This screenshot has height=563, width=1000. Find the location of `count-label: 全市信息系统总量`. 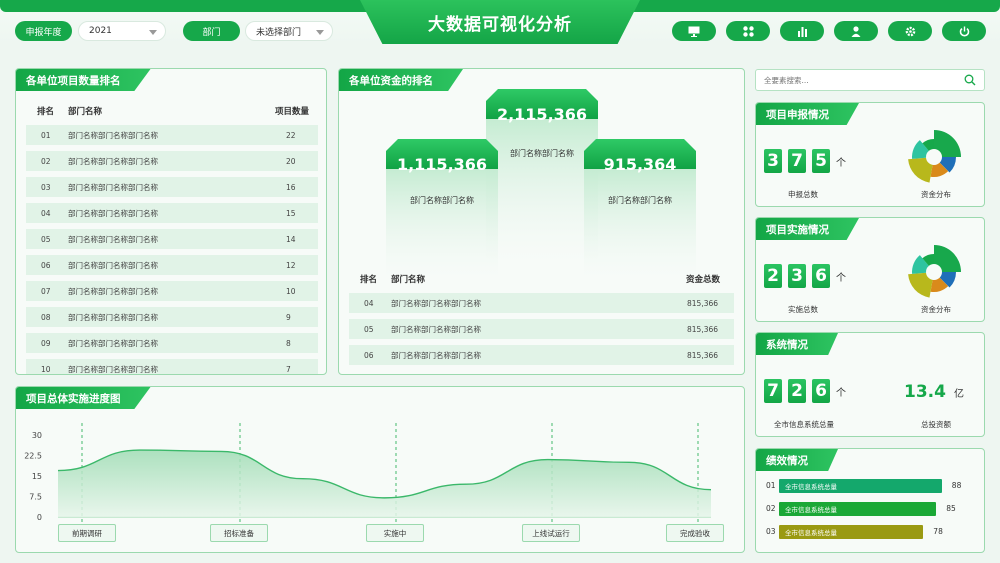

count-label: 全市信息系统总量 is located at coordinates (804, 424).